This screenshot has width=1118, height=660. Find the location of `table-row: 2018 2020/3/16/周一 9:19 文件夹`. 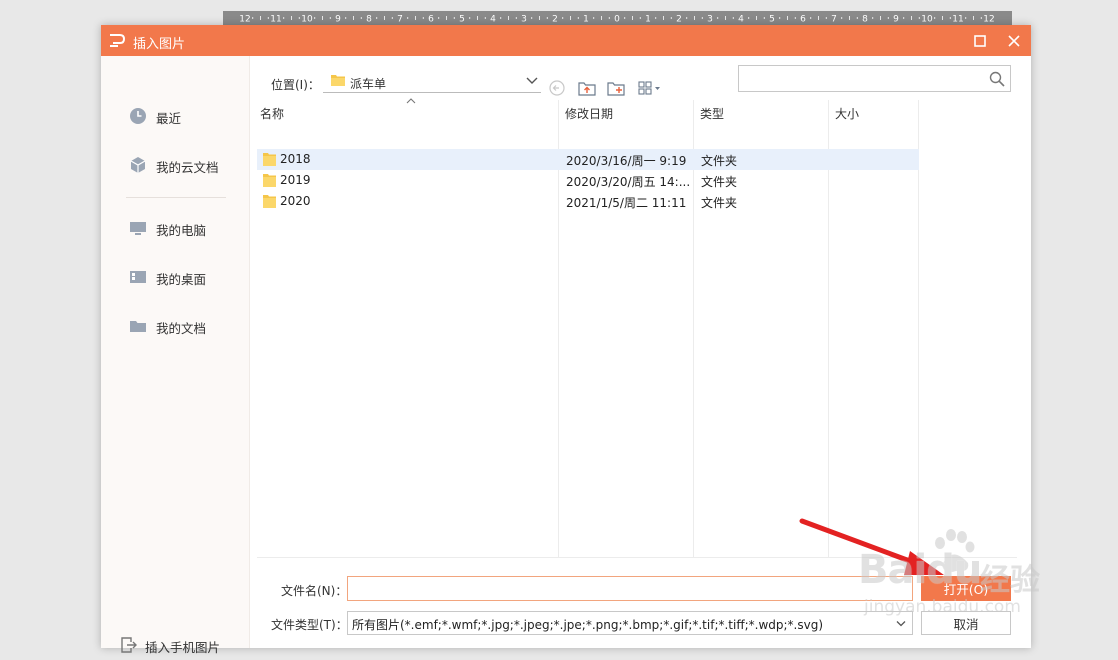

table-row: 2018 2020/3/16/周一 9:19 文件夹 is located at coordinates (588, 159).